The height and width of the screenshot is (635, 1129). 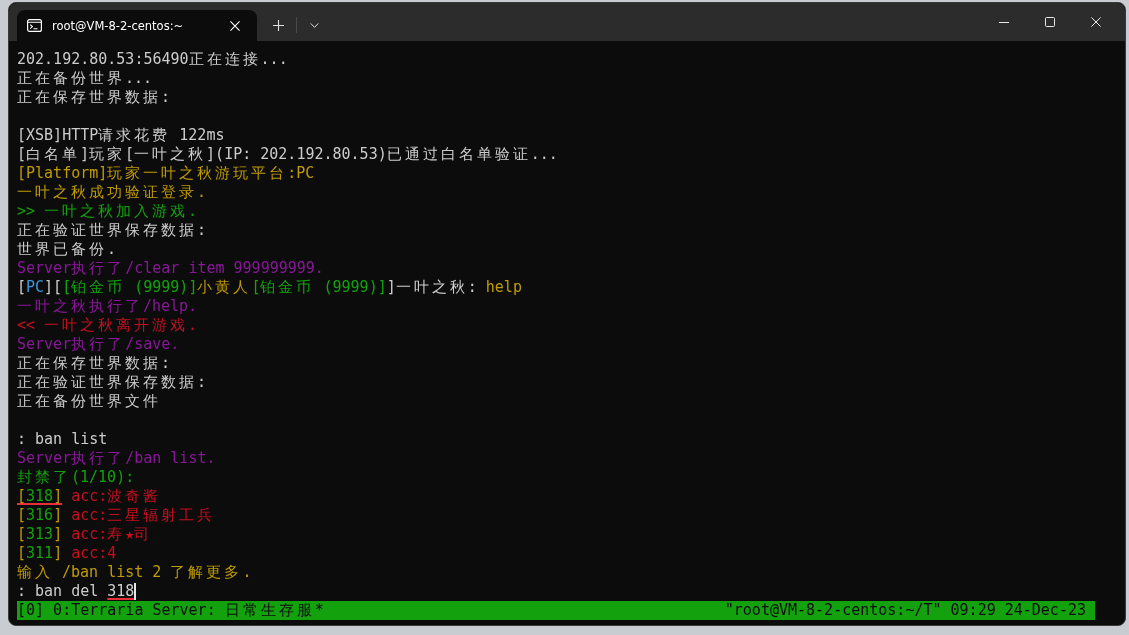 I want to click on session-label: [0] 0:Terraria Server: 日常生存服*, so click(x=170, y=610).